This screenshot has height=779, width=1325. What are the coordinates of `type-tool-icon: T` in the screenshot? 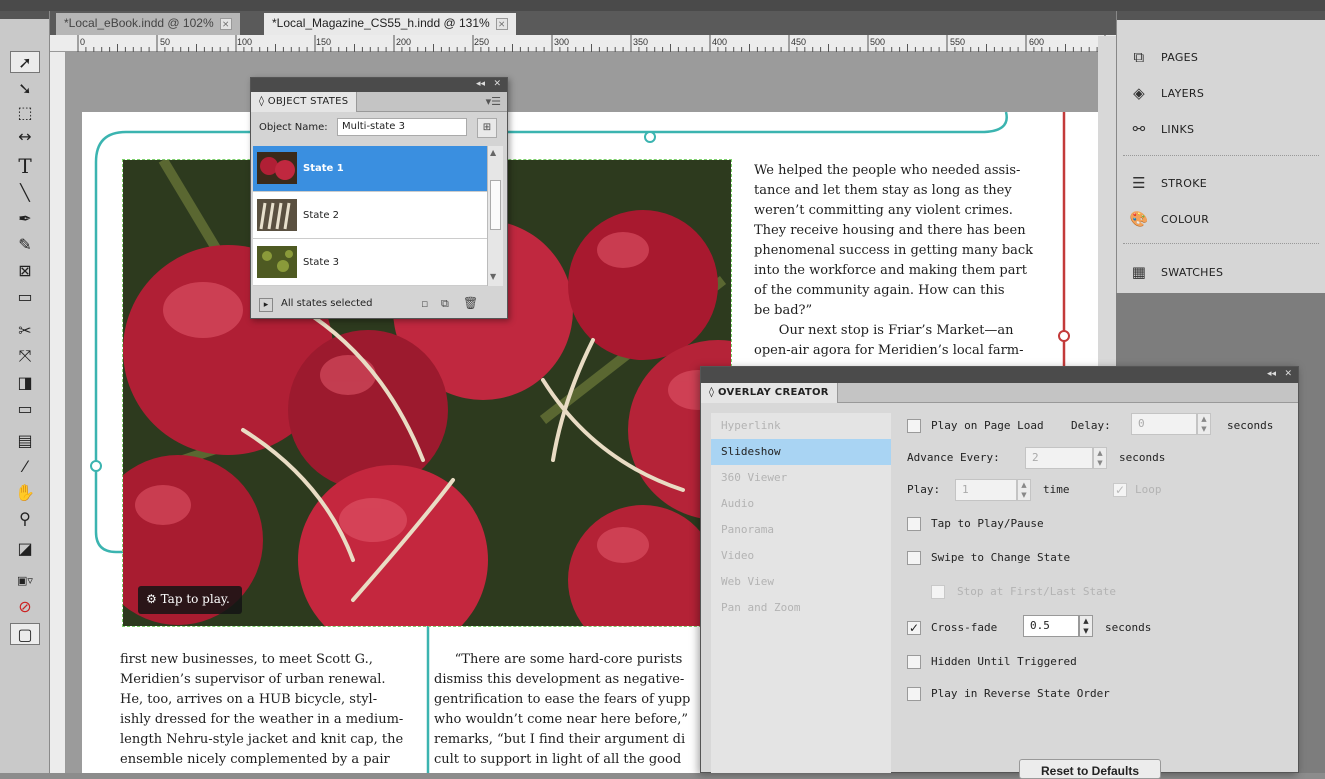 It's located at (25, 166).